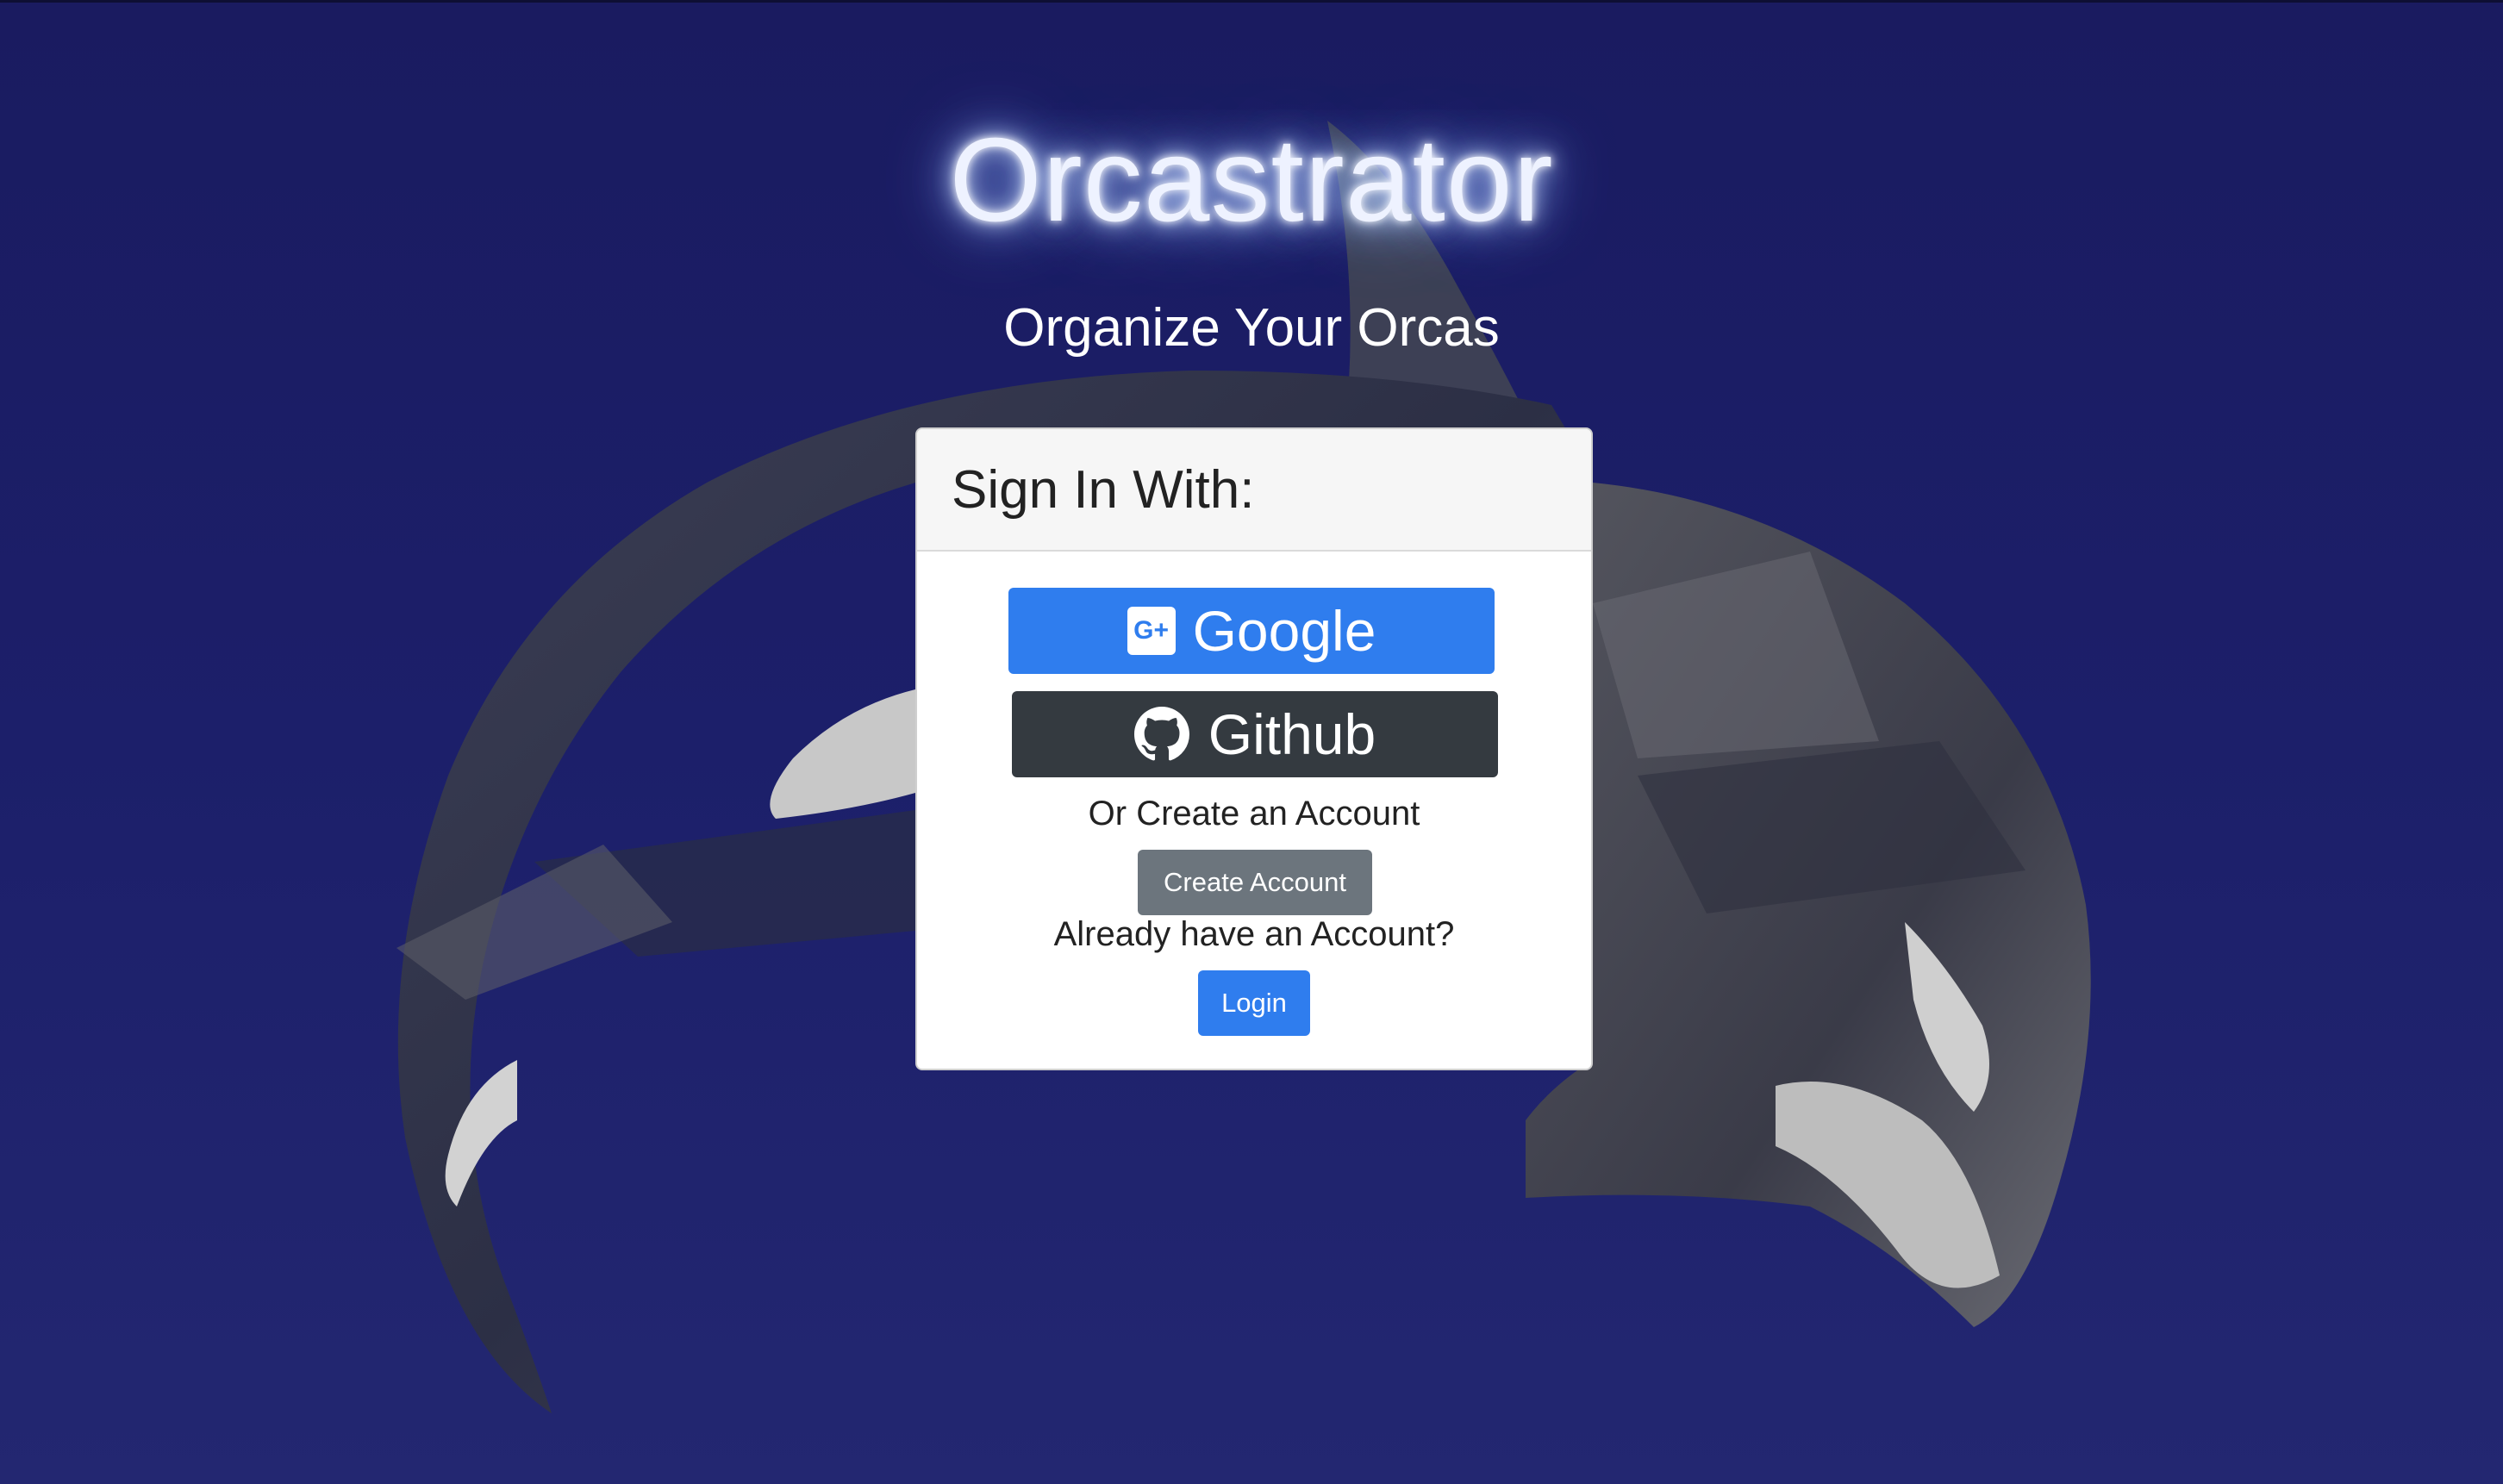  I want to click on google-plus-icon: G+, so click(1151, 631).